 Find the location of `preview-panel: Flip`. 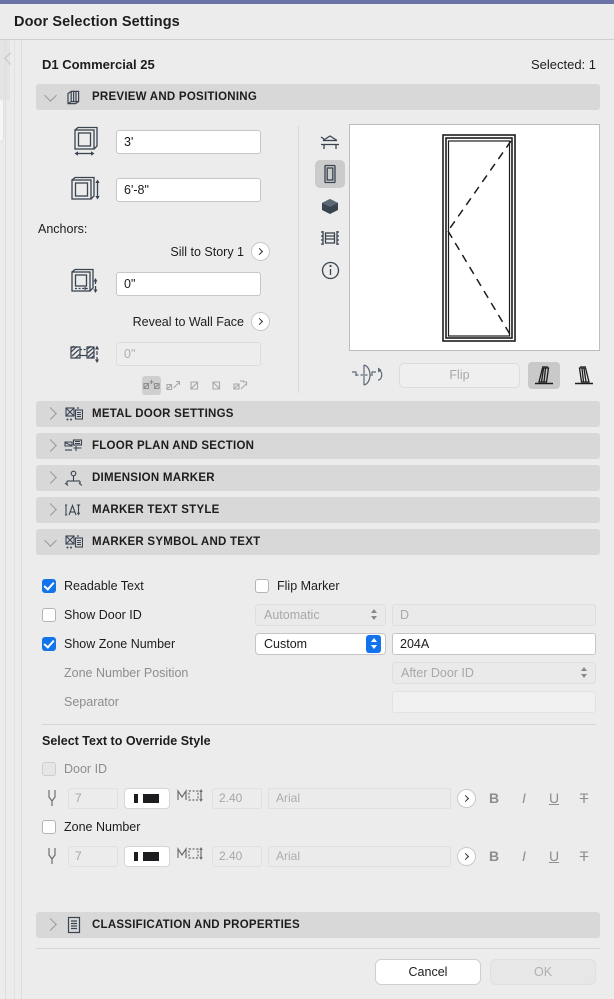

preview-panel: Flip is located at coordinates (455, 259).